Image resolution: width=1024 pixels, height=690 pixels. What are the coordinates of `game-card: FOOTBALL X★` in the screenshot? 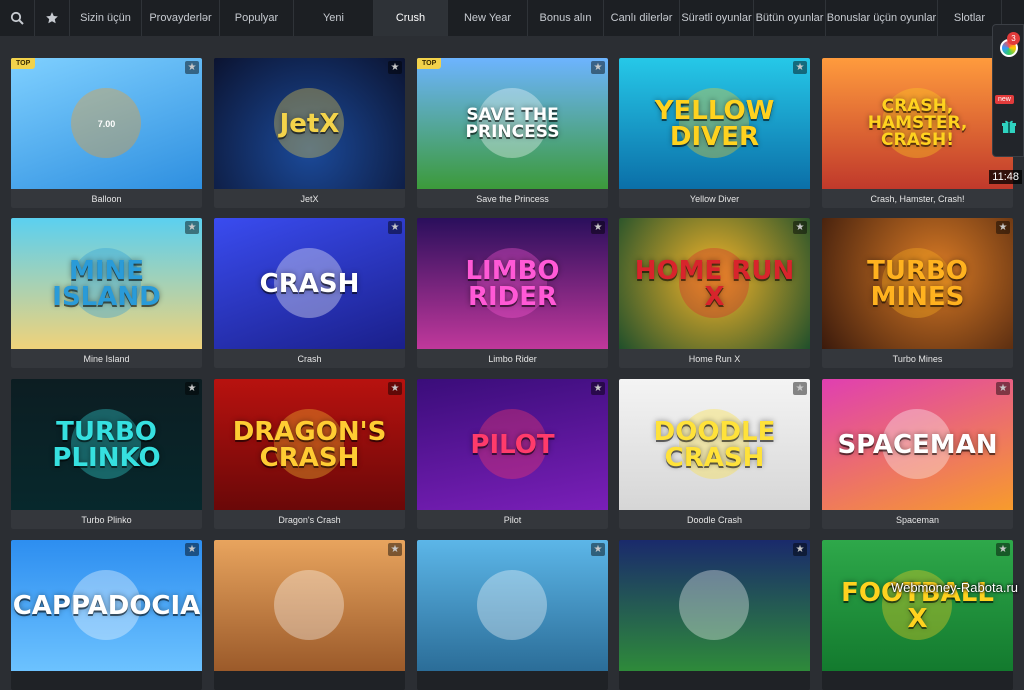 It's located at (917, 615).